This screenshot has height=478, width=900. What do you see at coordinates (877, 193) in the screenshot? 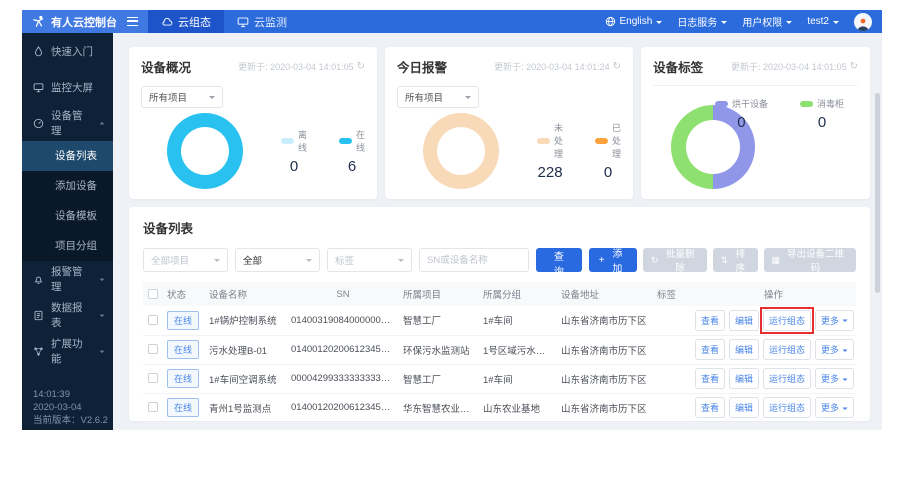
I see `scrollbar` at bounding box center [877, 193].